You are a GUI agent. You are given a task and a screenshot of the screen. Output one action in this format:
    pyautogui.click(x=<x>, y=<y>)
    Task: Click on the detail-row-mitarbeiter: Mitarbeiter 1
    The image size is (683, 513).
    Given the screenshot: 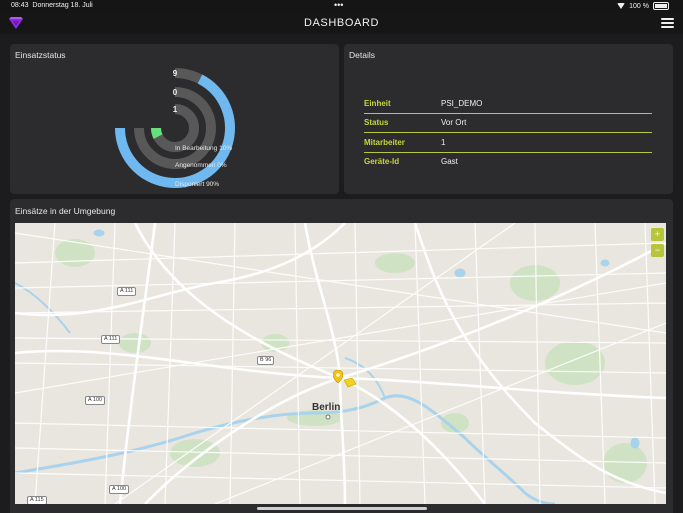 What is the action you would take?
    pyautogui.click(x=508, y=143)
    